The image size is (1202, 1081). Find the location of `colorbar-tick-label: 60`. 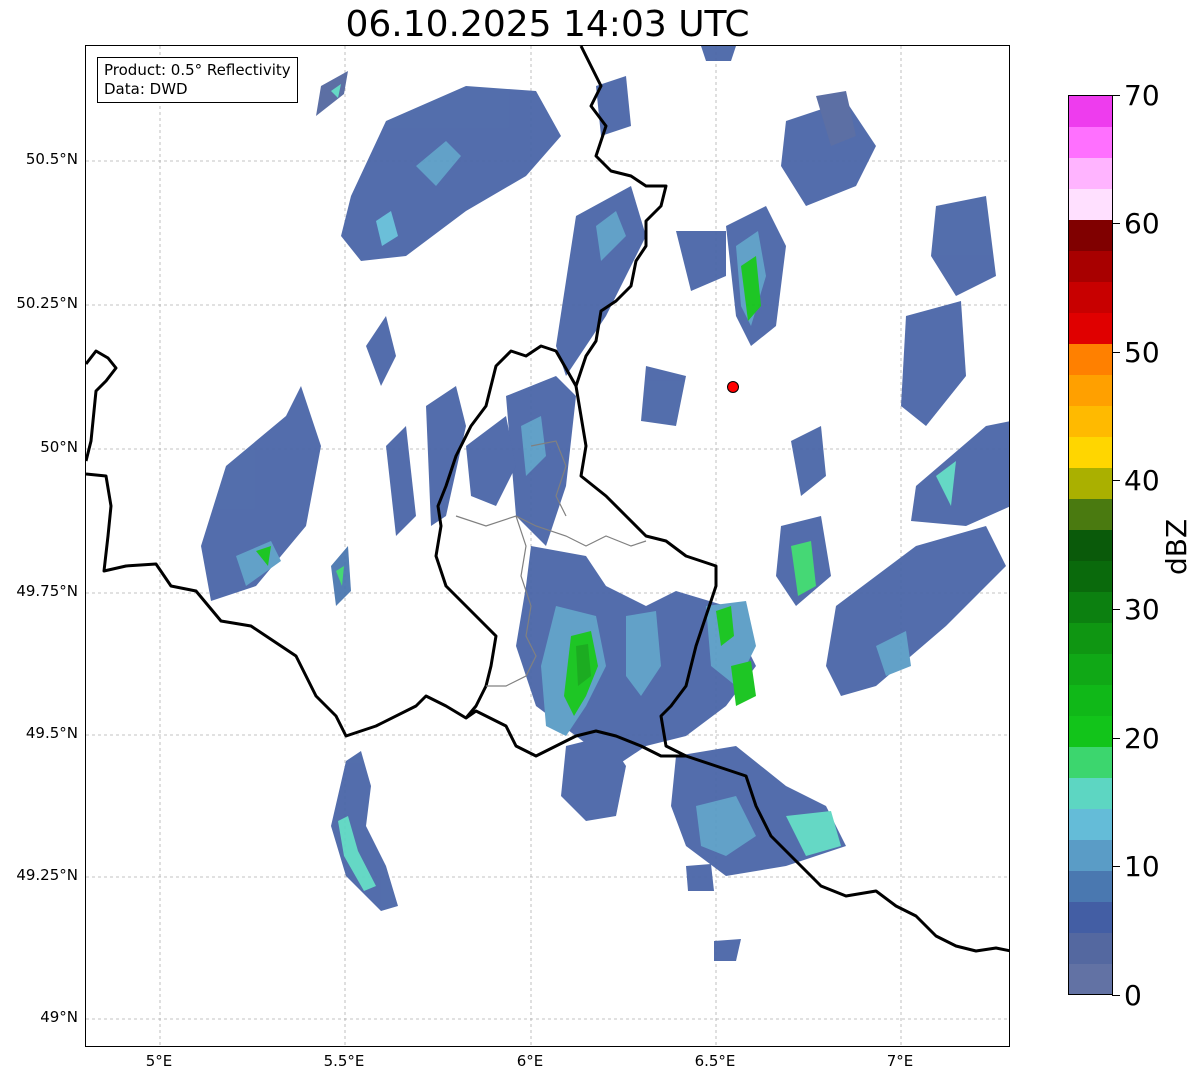

colorbar-tick-label: 60 is located at coordinates (1142, 223).